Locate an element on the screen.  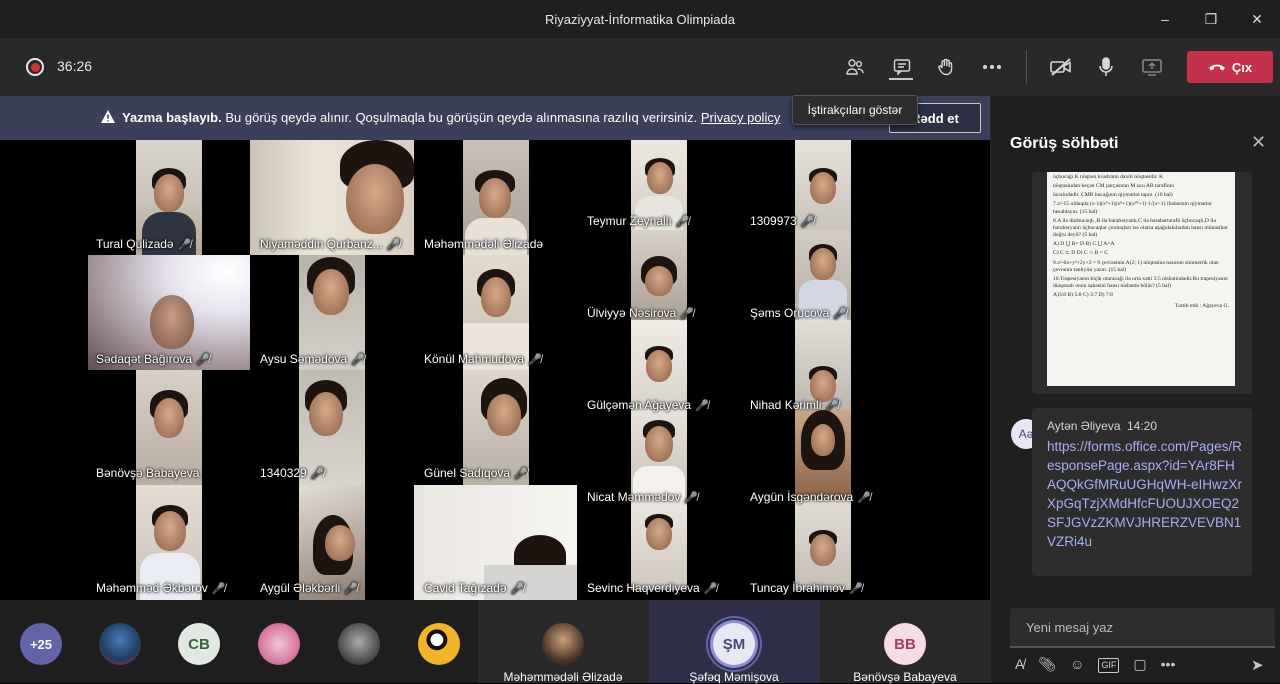
participant-label: Bənövşə Babayeva is located at coordinates (166, 472).